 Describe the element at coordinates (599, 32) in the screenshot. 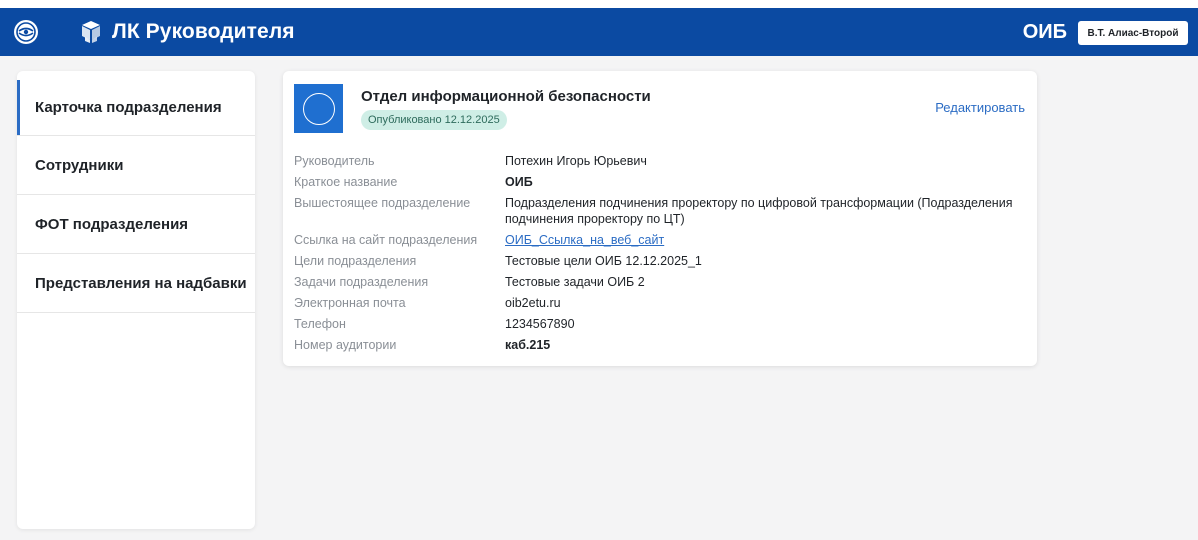

I see `top-bar: ЛК Руководителя ОИБ В.Т. Алиас-Второй` at that location.